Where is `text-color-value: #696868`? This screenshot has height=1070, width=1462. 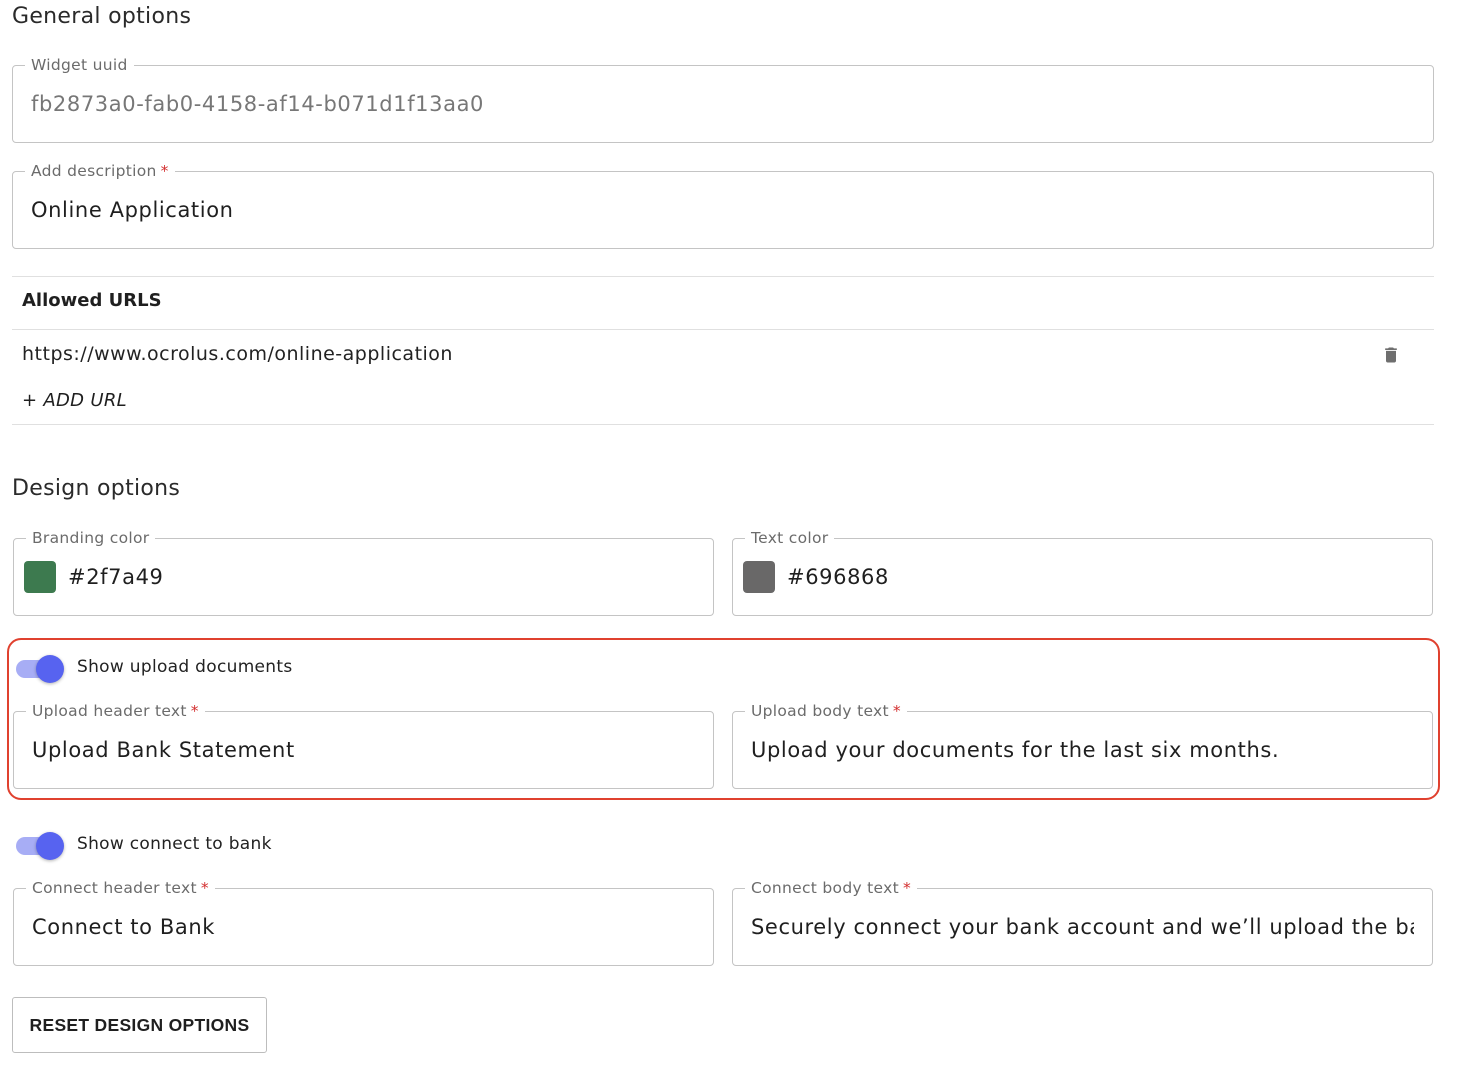
text-color-value: #696868 is located at coordinates (838, 577).